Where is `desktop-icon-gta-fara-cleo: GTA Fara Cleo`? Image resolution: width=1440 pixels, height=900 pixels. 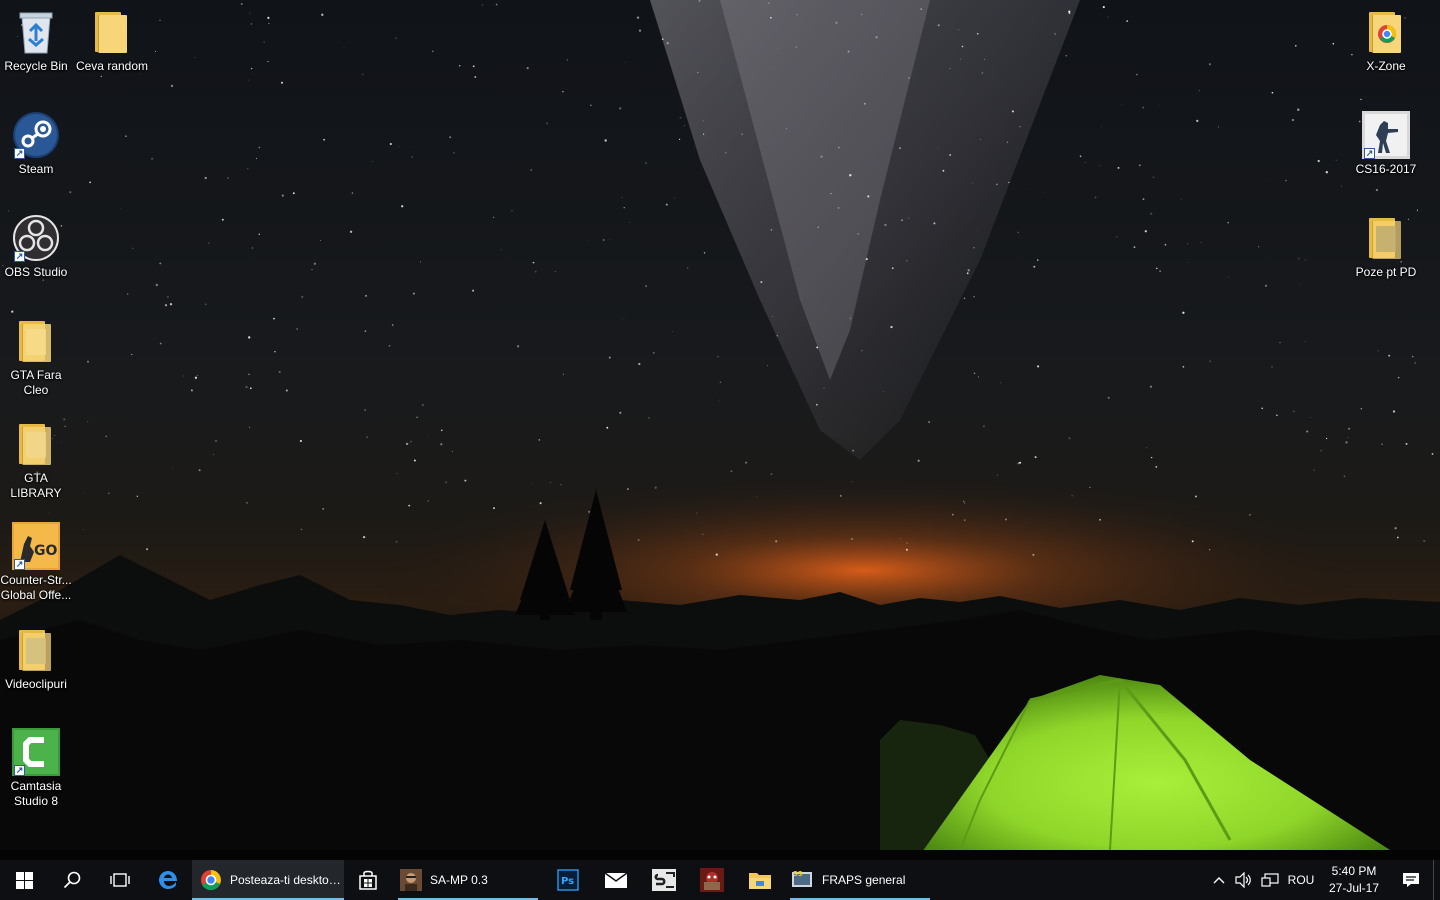 desktop-icon-gta-fara-cleo: GTA Fara Cleo is located at coordinates (37, 357).